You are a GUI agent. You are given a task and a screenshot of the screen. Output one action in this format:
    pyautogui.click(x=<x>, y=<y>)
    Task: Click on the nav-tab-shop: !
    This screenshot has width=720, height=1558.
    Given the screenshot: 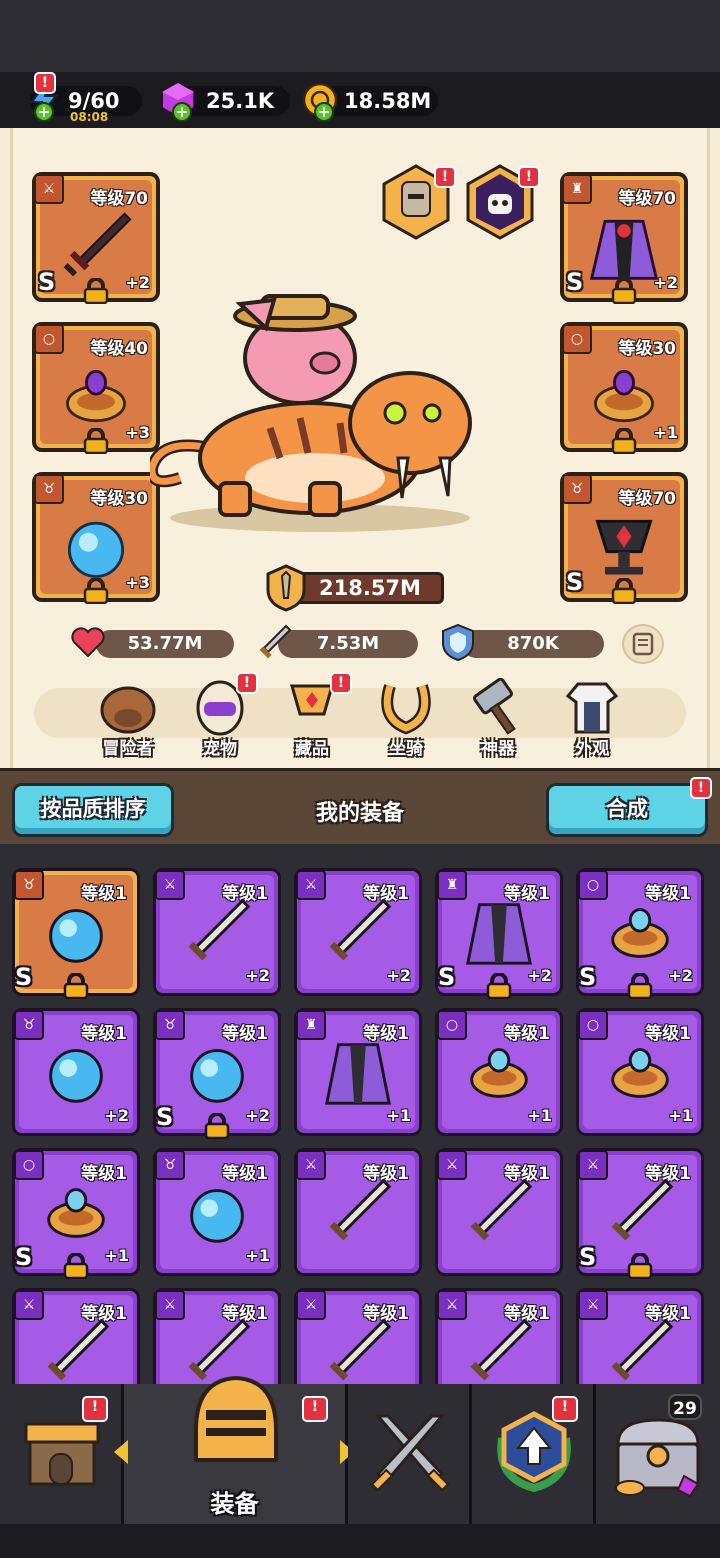 What is the action you would take?
    pyautogui.click(x=62, y=1454)
    